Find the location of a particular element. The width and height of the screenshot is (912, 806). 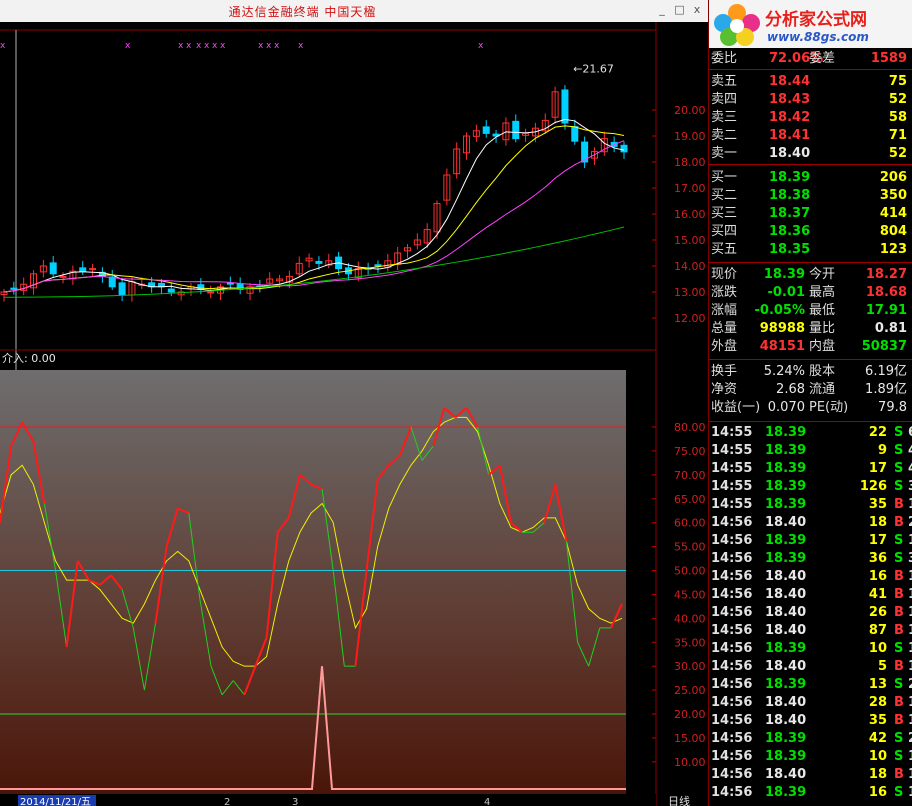

tick-row: 14:56 18.39 10 S1 is located at coordinates (810, 649).